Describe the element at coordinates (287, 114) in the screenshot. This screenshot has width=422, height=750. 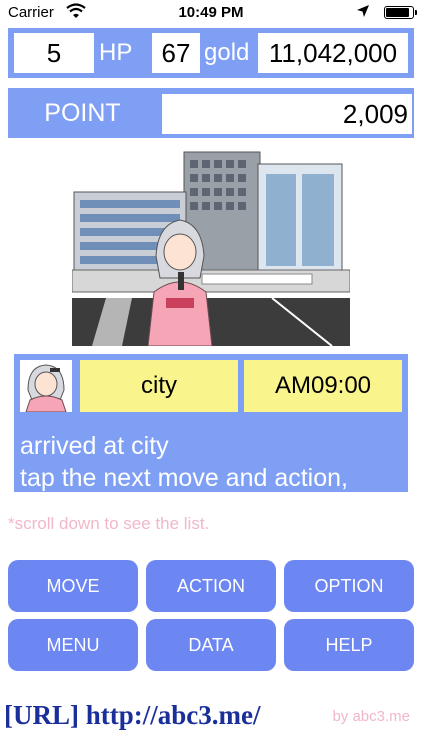
I see `point-value: 2,009` at that location.